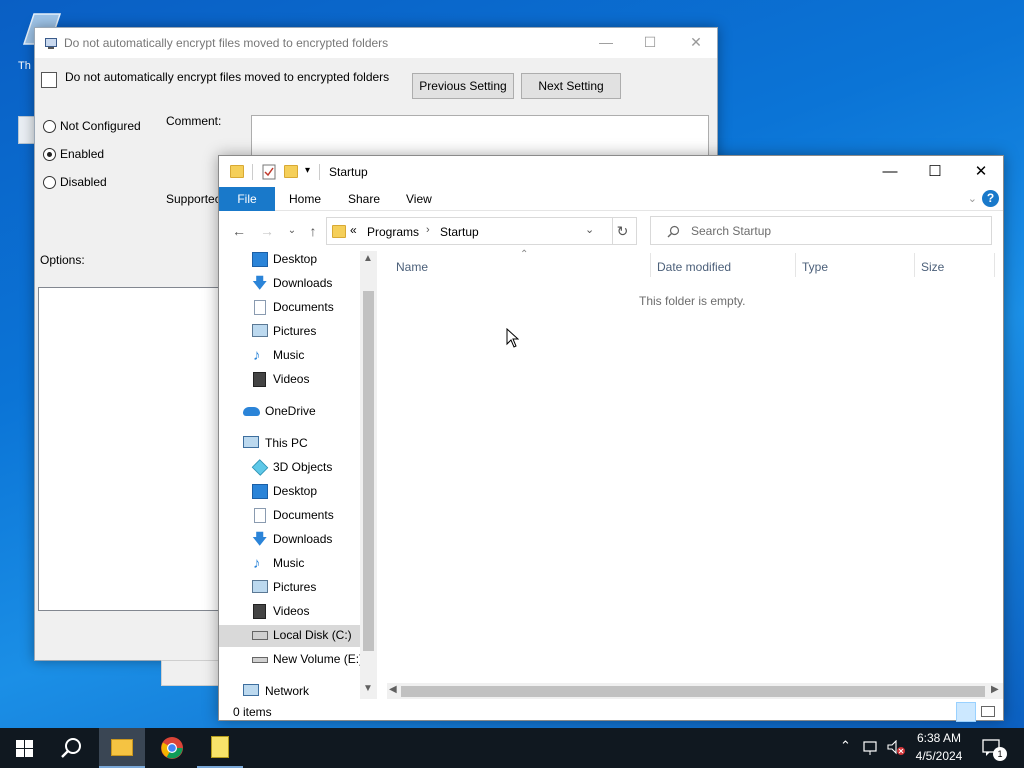 The image size is (1024, 768). I want to click on scroll-right-icon: ▶, so click(995, 689).